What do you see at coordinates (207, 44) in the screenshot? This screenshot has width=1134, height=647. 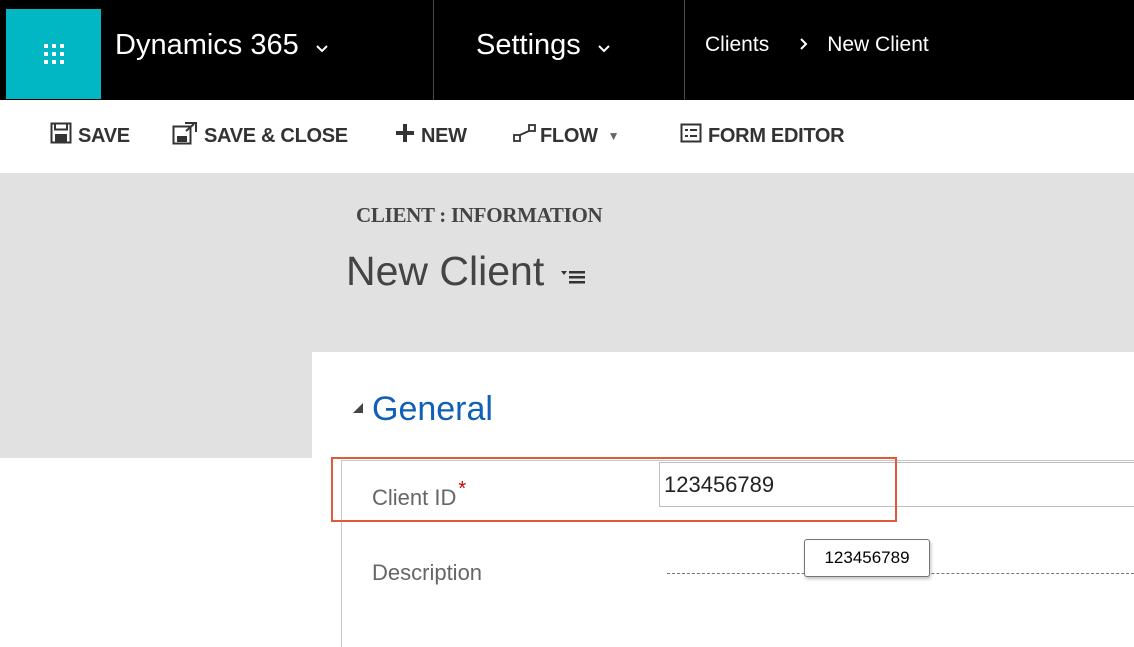 I see `app-title: Dynamics 365` at bounding box center [207, 44].